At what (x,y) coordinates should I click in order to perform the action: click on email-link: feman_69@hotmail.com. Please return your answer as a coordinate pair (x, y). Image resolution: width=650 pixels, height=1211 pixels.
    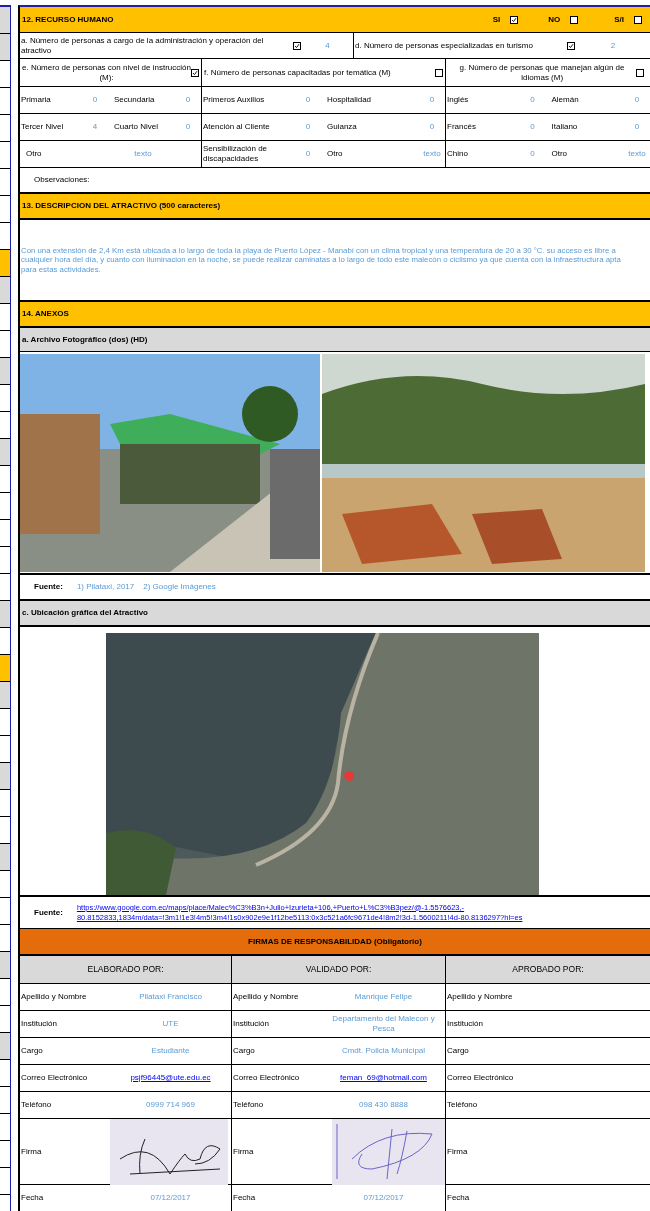
    Looking at the image, I should click on (383, 1078).